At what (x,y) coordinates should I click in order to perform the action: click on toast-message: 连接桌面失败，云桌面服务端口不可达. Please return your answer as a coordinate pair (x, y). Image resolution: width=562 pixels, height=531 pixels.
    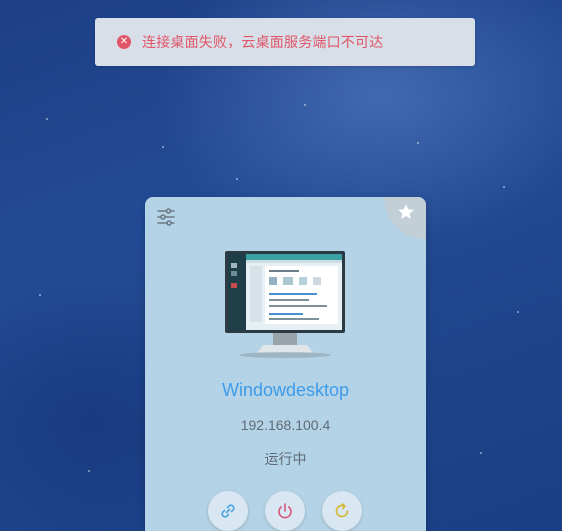
    Looking at the image, I should click on (263, 43).